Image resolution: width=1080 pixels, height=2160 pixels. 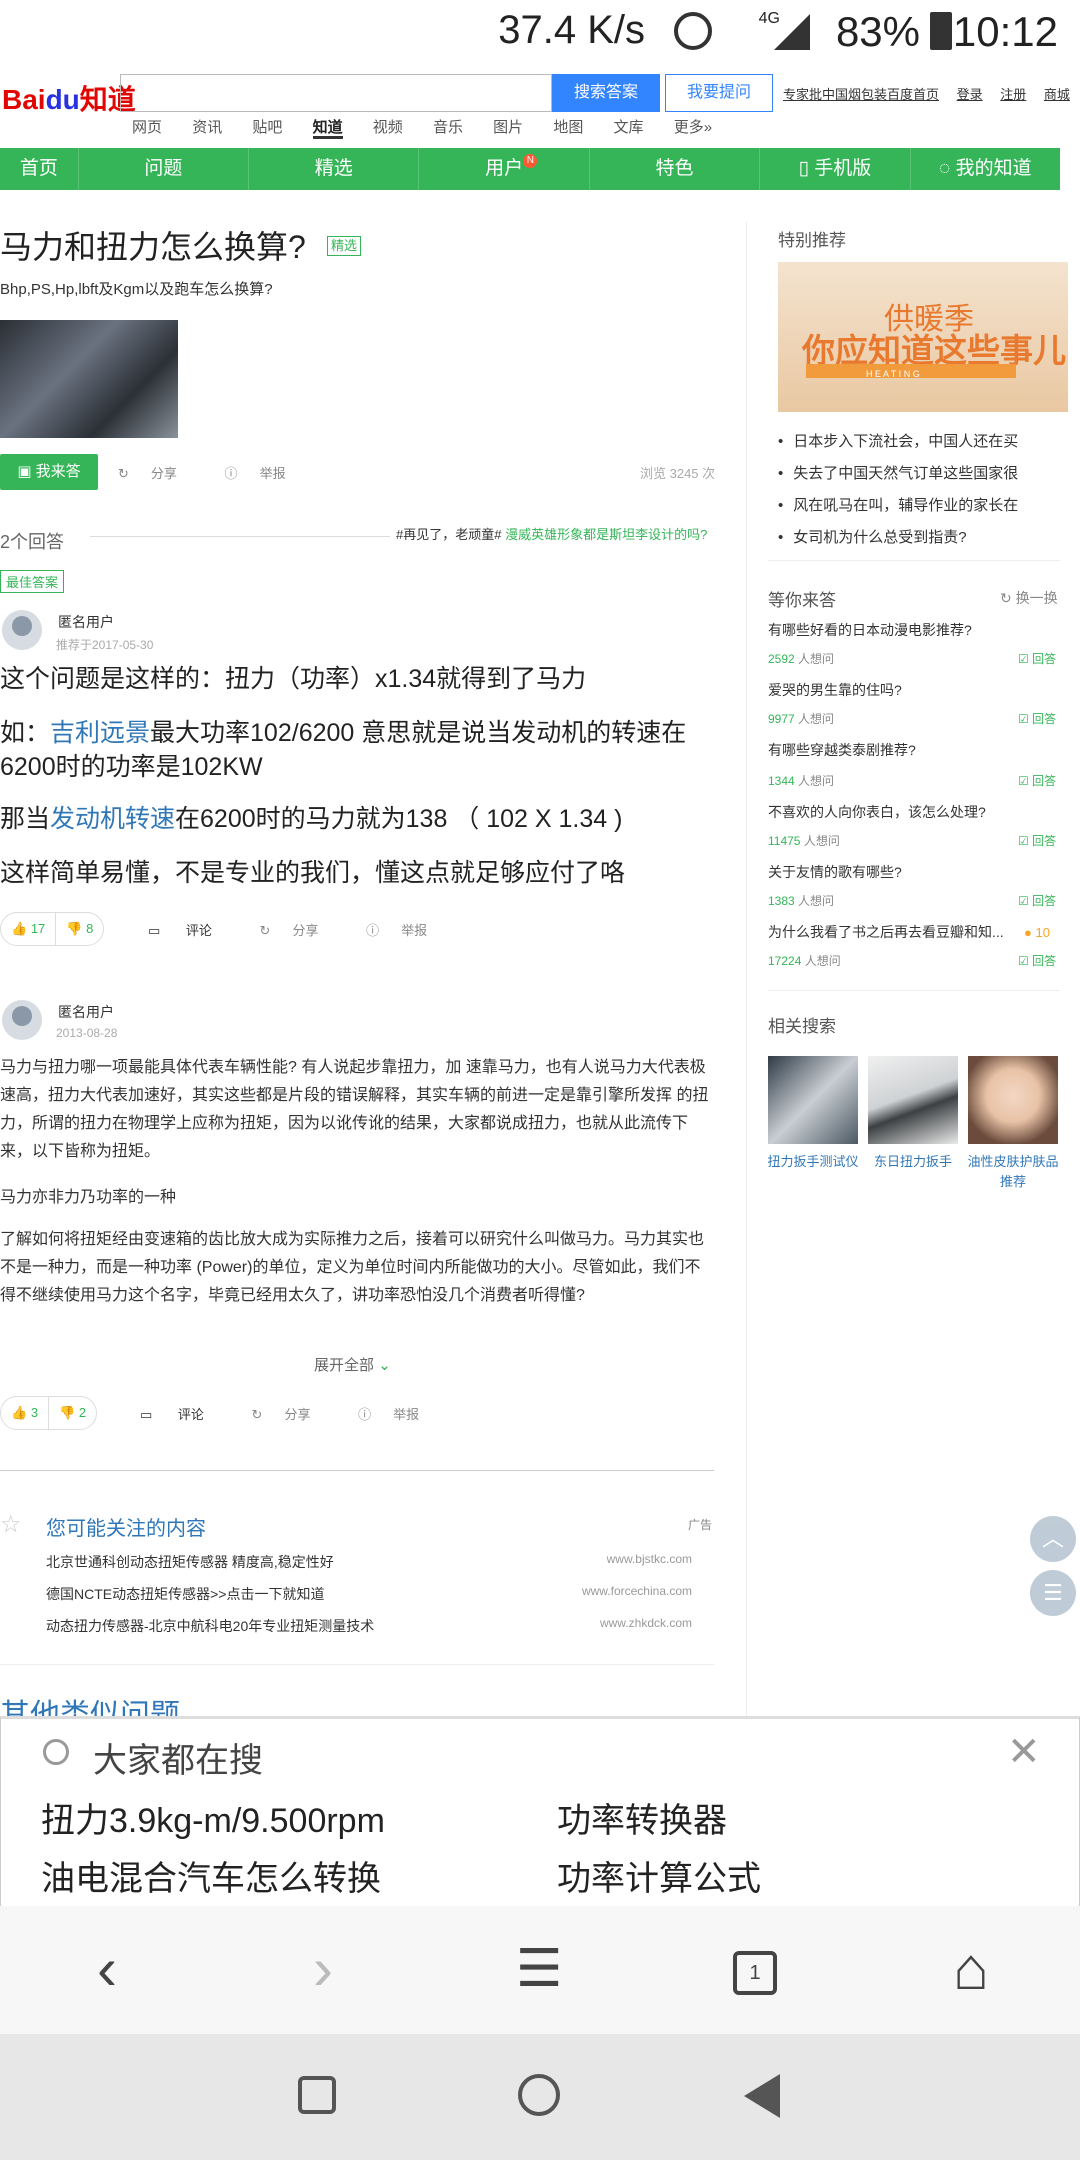 I want to click on hot-topic-link: 漫威英雄形象都是斯坦李设计的吗?, so click(x=606, y=534).